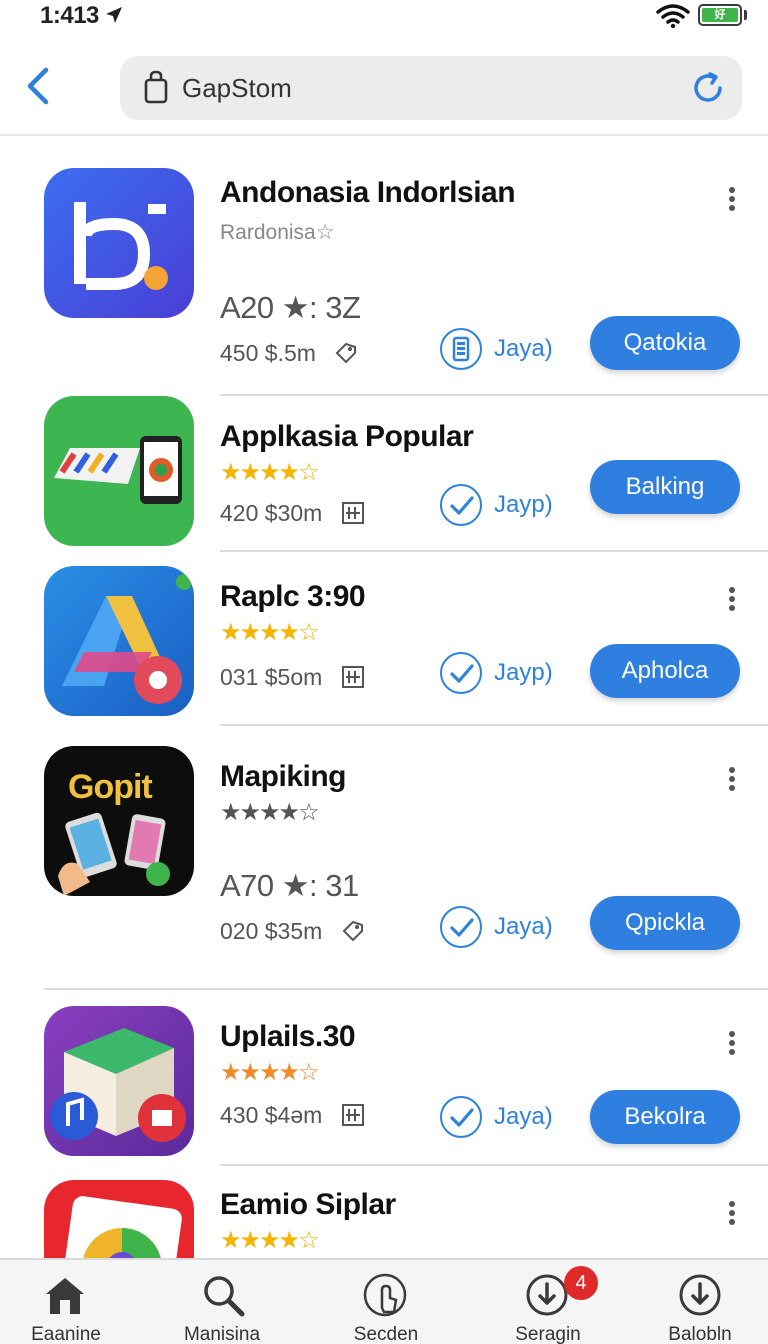  What do you see at coordinates (271, 677) in the screenshot?
I see `app-meta-text: 031 $5om` at bounding box center [271, 677].